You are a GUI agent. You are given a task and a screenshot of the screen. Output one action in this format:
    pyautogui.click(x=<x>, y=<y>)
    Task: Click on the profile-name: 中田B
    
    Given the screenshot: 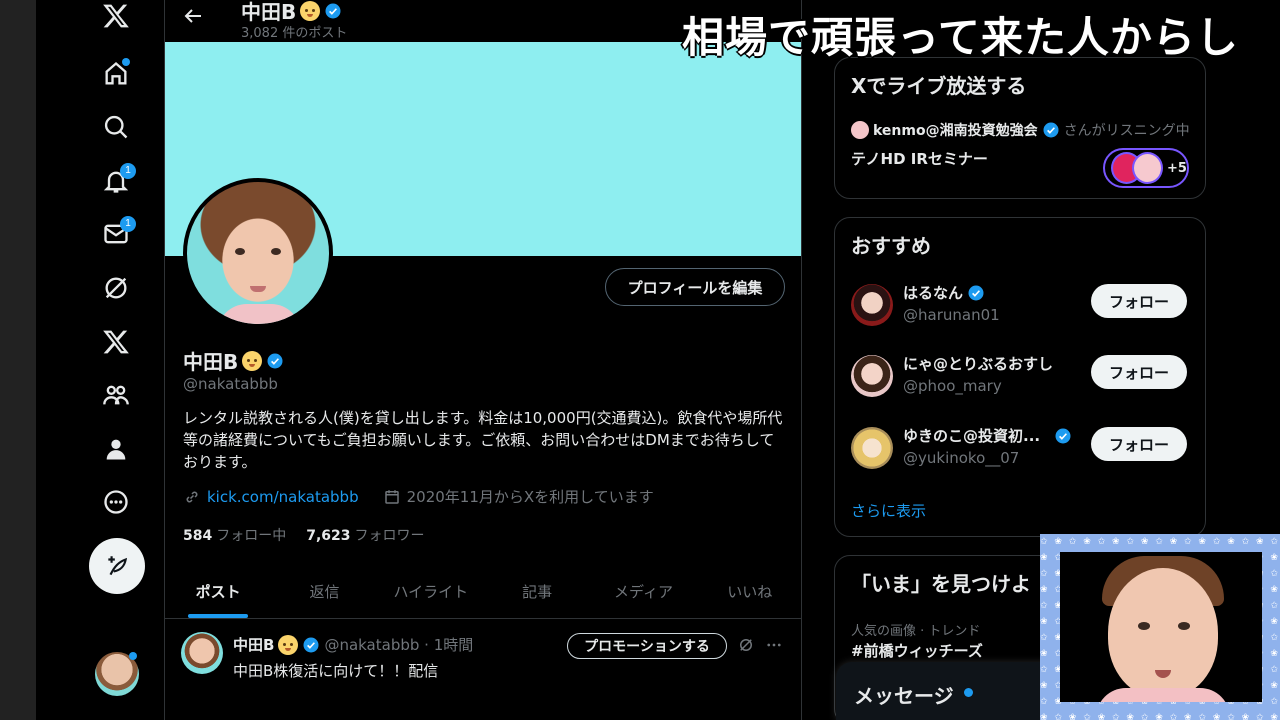 What is the action you would take?
    pyautogui.click(x=211, y=362)
    